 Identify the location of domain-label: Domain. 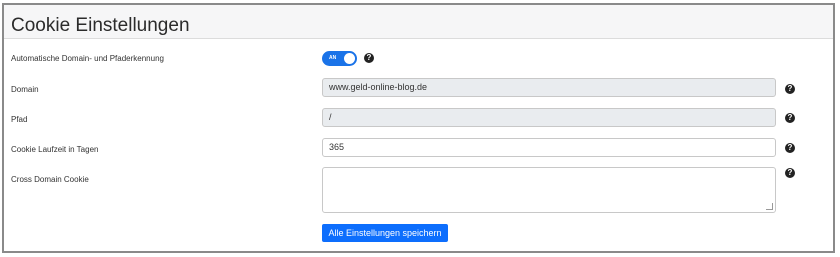
(25, 89).